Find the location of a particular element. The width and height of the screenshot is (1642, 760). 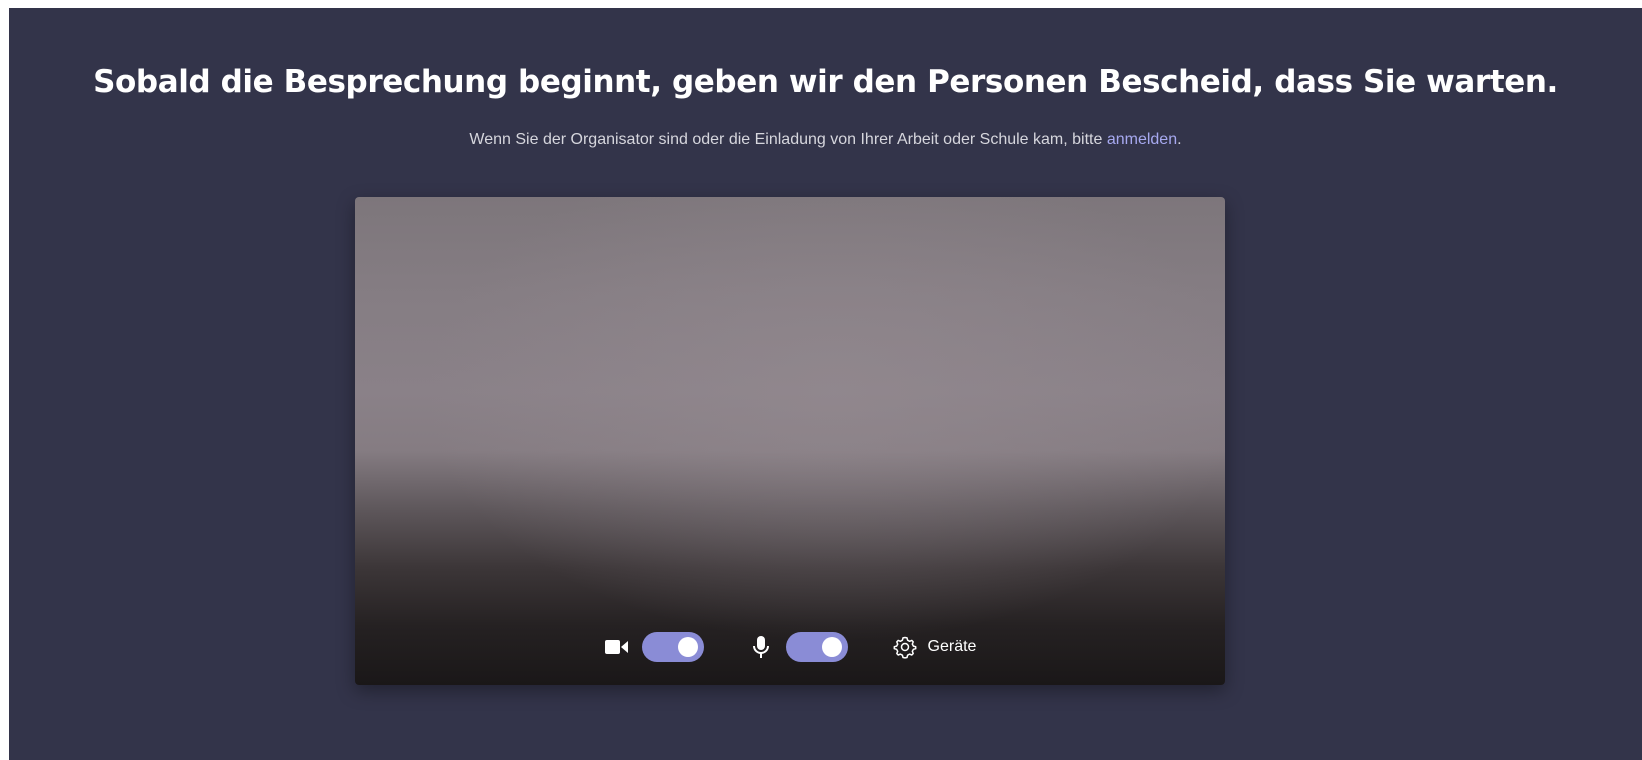

signin-link: anmelden is located at coordinates (1142, 139).